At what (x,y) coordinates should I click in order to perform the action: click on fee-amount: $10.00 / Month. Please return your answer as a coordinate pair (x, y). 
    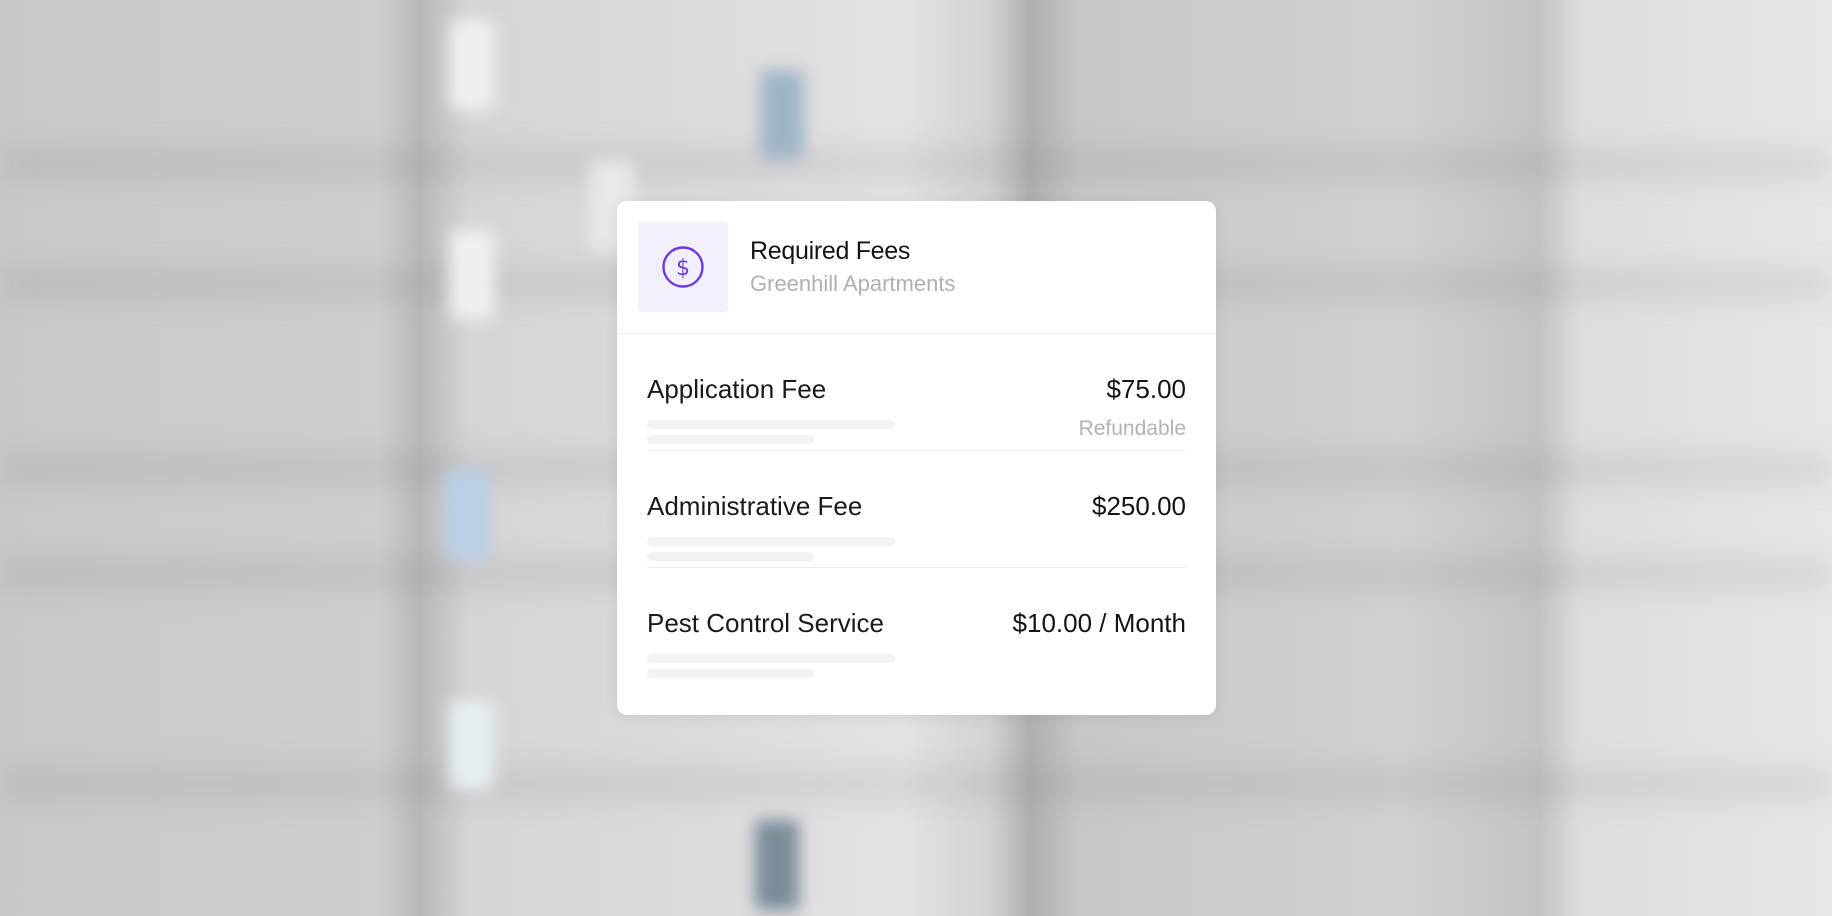
    Looking at the image, I should click on (1099, 623).